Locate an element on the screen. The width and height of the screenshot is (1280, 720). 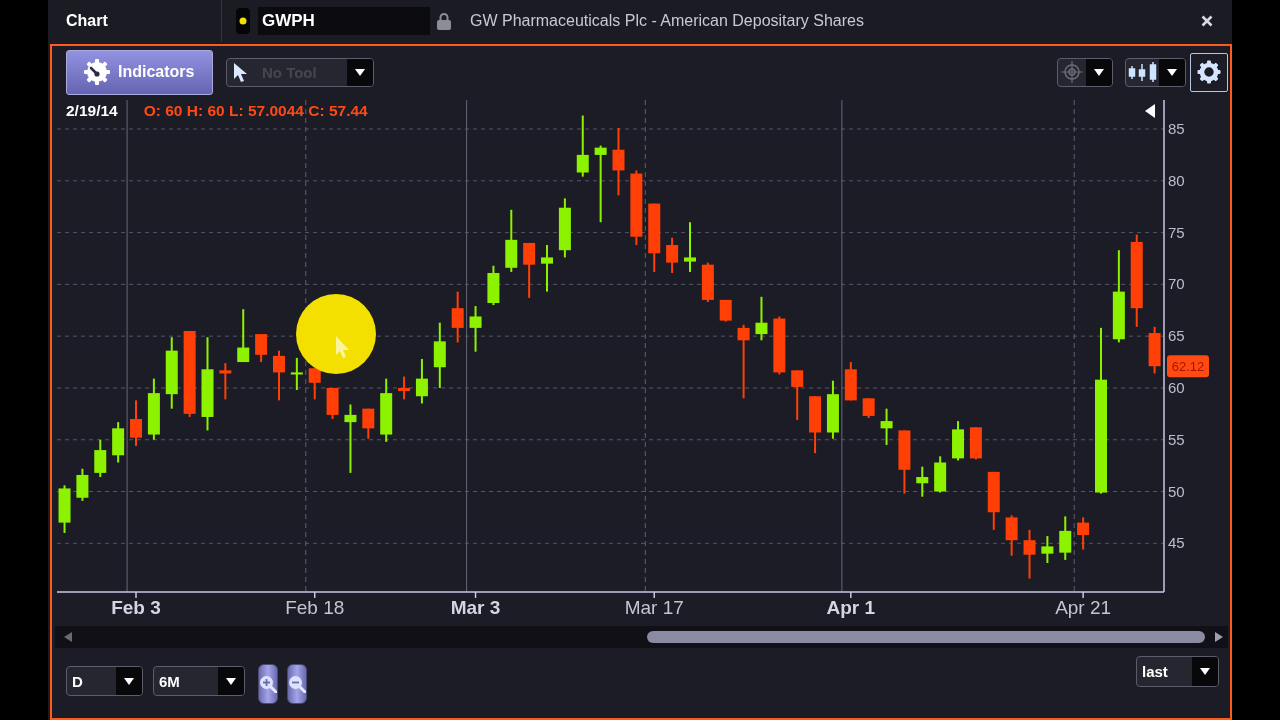
zoom-in-button is located at coordinates (268, 684).